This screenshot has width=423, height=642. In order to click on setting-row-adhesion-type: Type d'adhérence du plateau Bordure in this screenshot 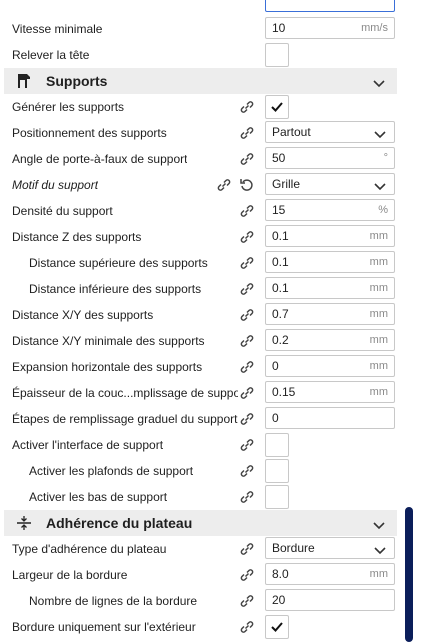, I will do `click(200, 549)`.